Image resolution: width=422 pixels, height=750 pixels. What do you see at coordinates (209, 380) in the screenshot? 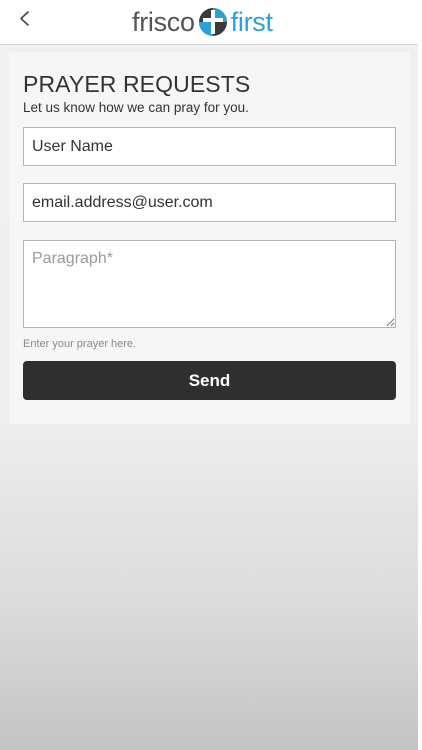
I see `send-button: Send` at bounding box center [209, 380].